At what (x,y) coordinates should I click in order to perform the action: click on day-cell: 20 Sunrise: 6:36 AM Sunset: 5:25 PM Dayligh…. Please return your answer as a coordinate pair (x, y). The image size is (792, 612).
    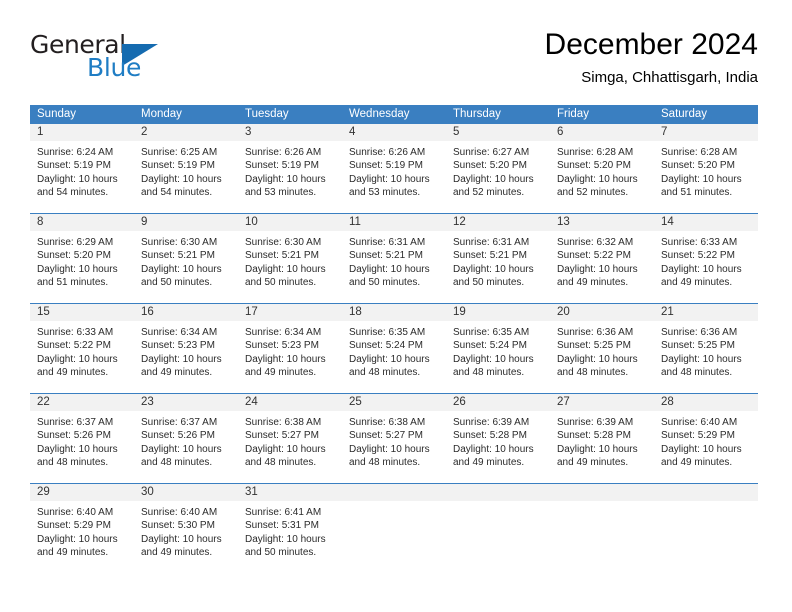
    Looking at the image, I should click on (602, 348).